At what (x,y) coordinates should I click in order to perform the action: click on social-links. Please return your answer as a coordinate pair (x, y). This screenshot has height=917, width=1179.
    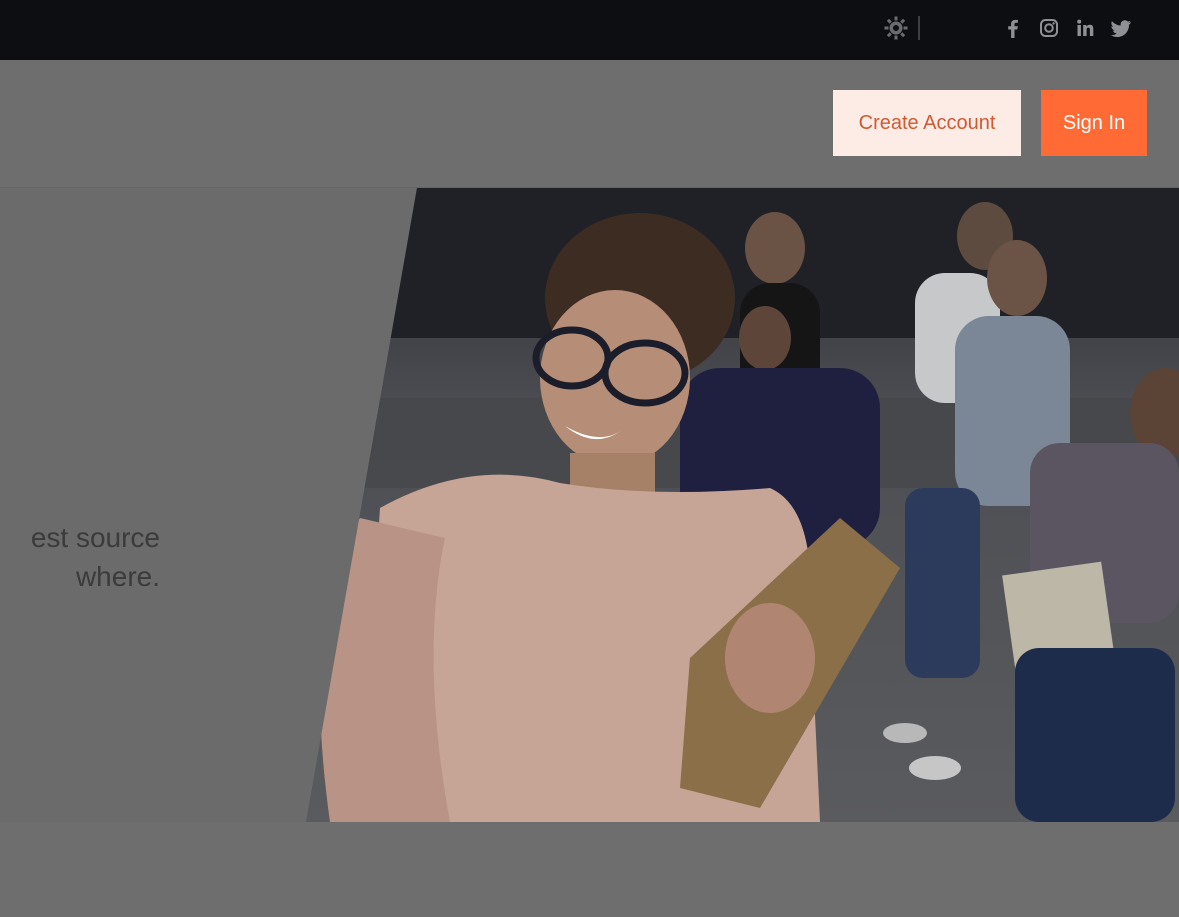
    Looking at the image, I should click on (1067, 28).